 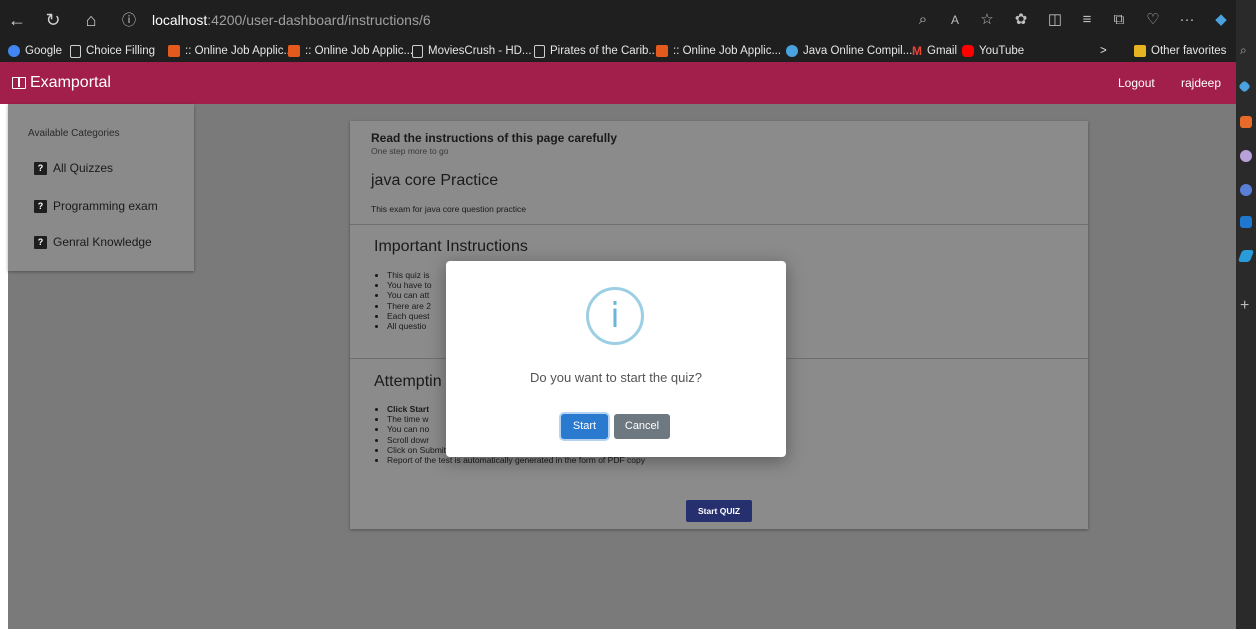 I want to click on split-screen-icon: ◫, so click(x=1055, y=20).